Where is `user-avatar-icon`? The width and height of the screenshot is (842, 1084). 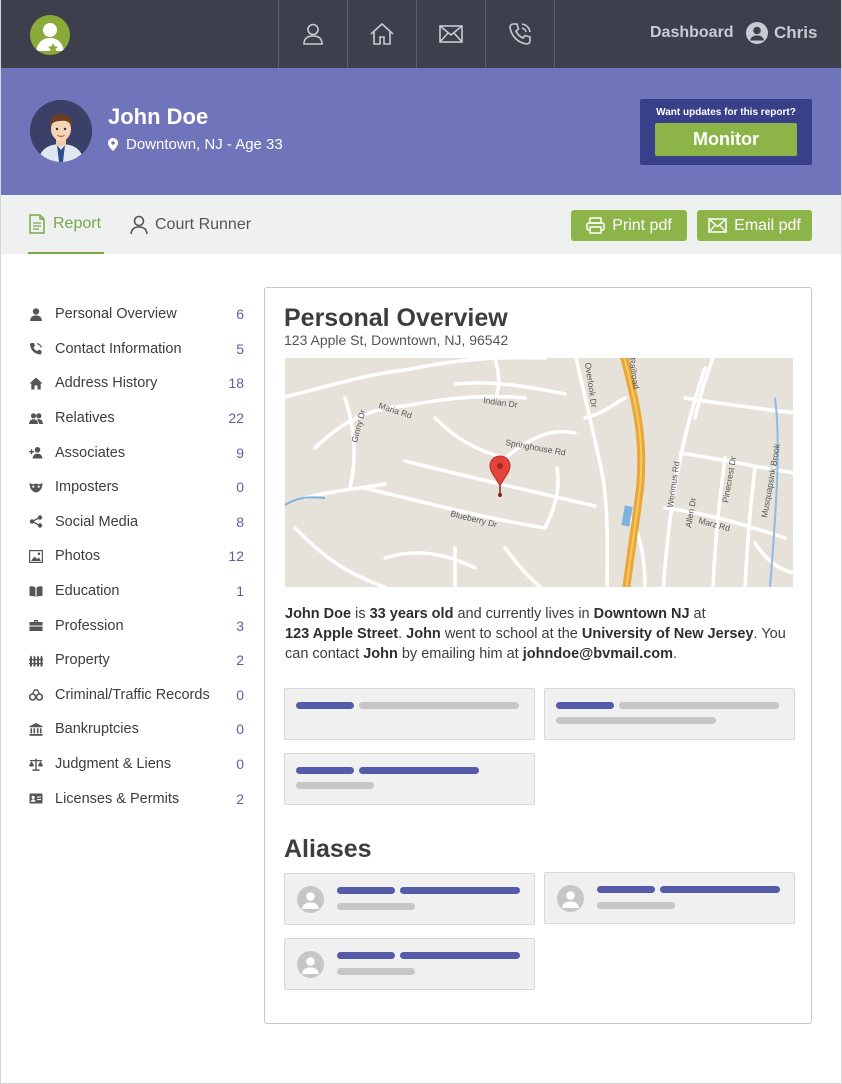 user-avatar-icon is located at coordinates (757, 33).